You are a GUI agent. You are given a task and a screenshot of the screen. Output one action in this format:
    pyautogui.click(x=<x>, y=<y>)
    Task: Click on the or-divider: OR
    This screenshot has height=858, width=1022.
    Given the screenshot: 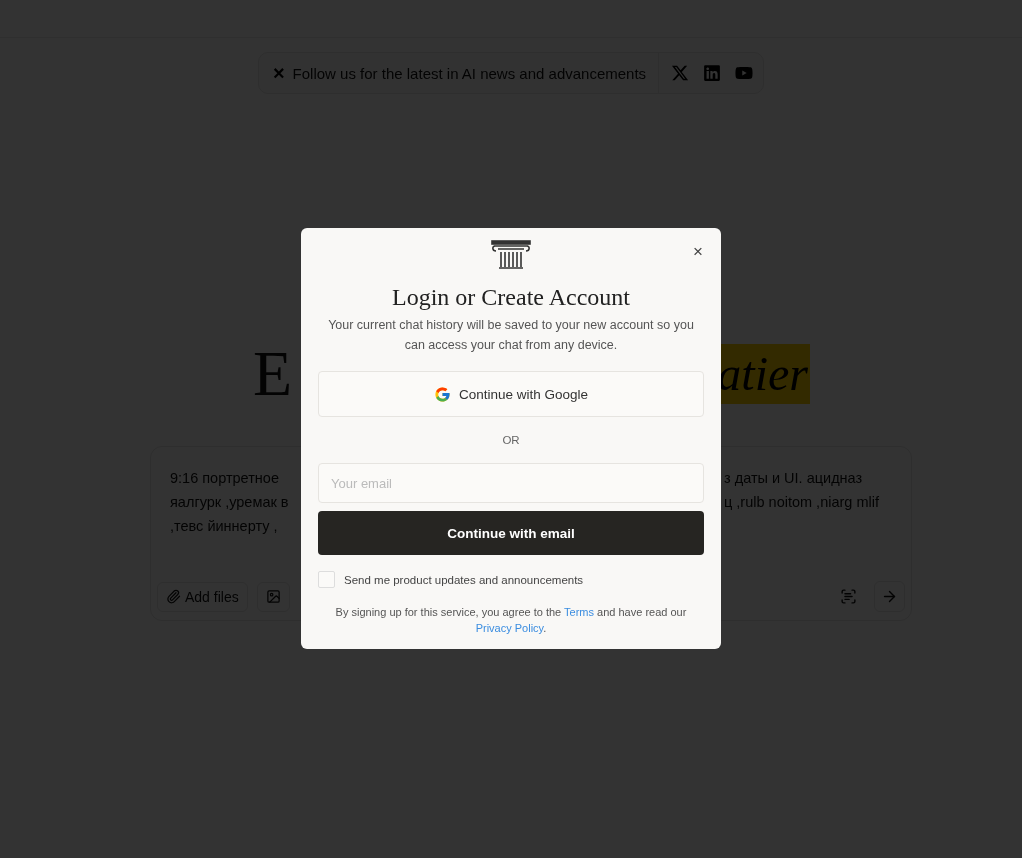 What is the action you would take?
    pyautogui.click(x=511, y=440)
    